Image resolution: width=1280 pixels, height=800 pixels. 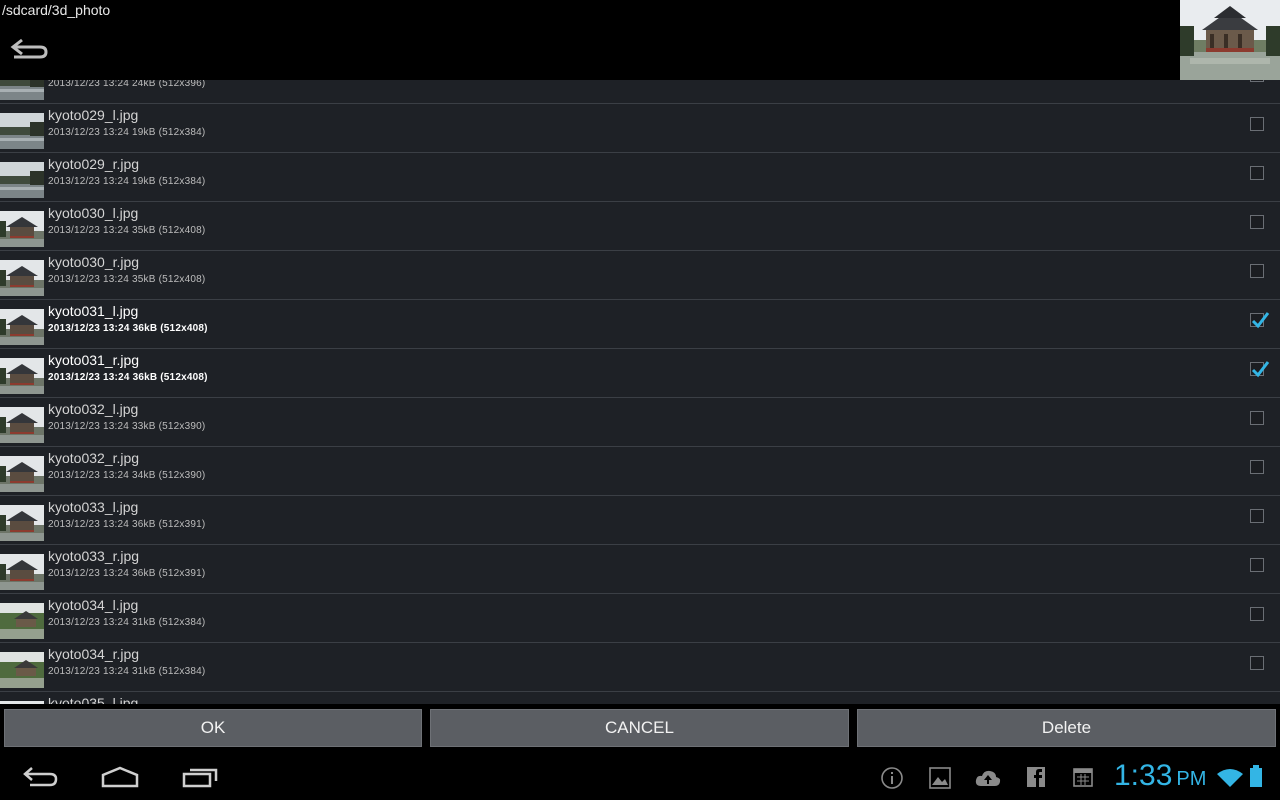 I want to click on recent-apps-icon, so click(x=201, y=779).